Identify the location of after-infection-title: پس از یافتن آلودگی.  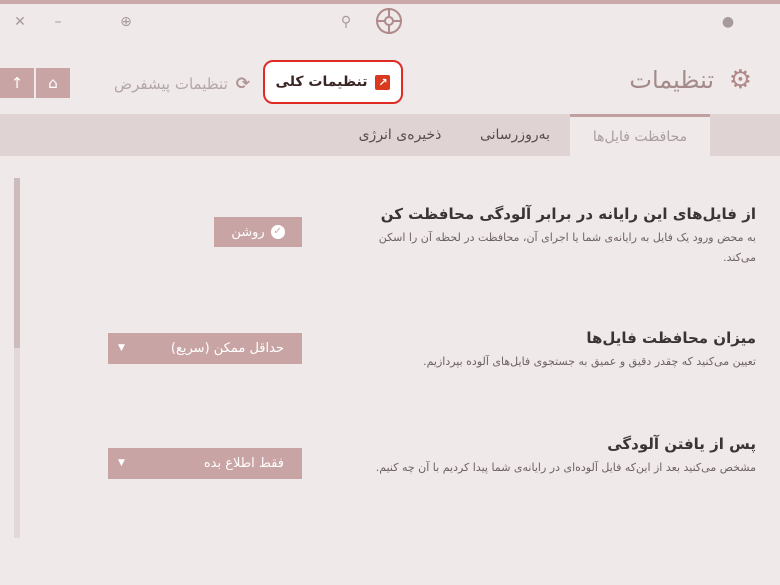
(681, 444).